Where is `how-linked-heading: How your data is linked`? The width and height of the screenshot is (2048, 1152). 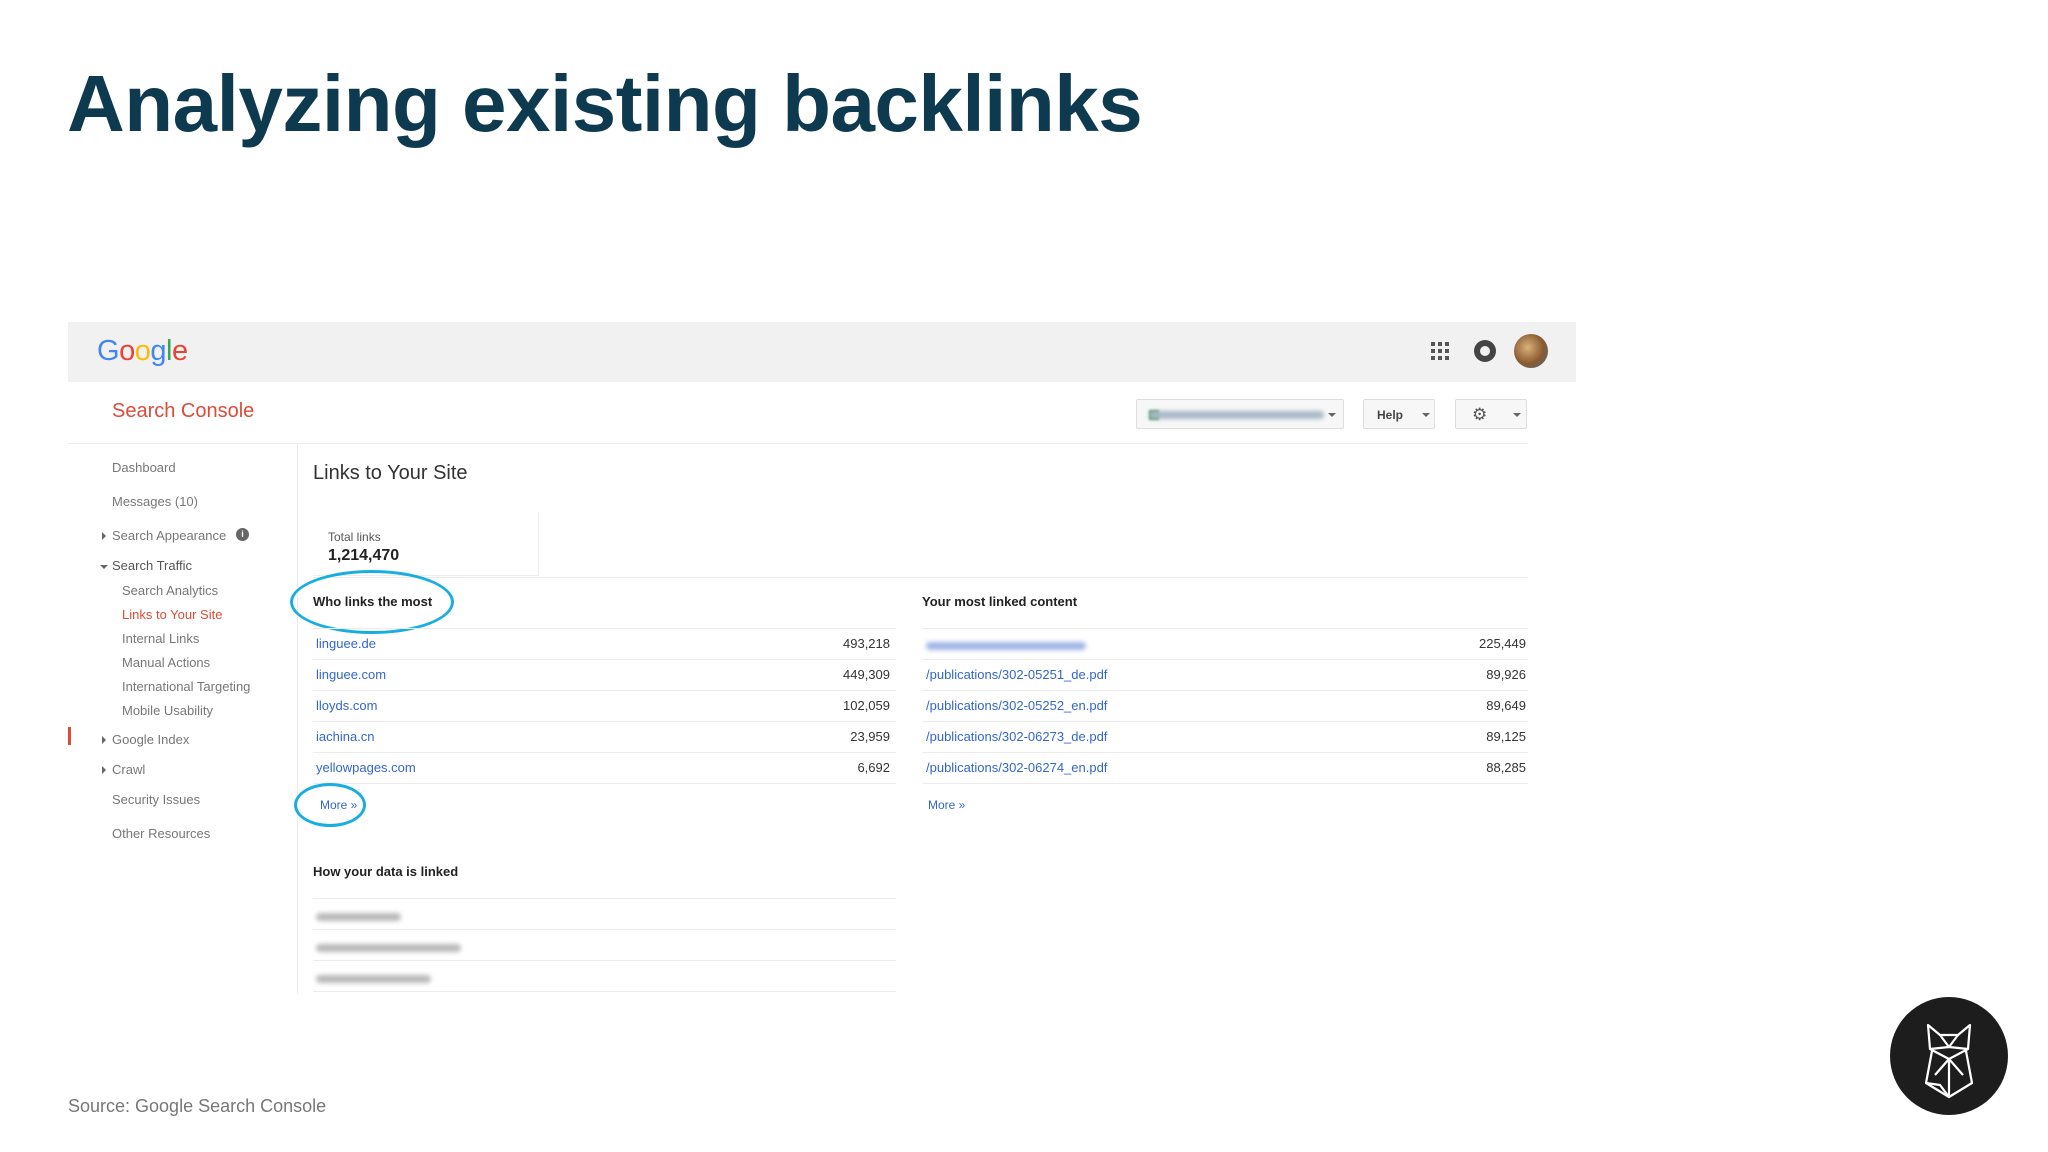 how-linked-heading: How your data is linked is located at coordinates (386, 871).